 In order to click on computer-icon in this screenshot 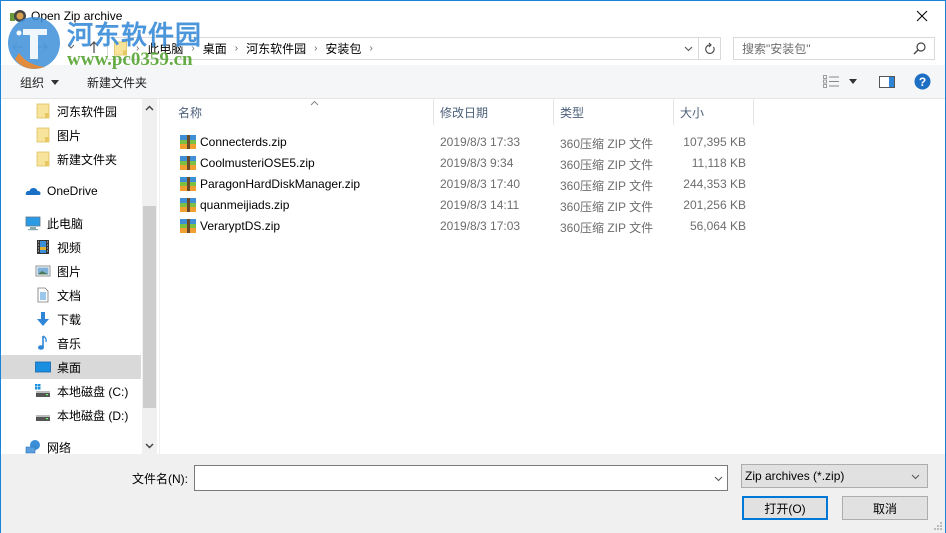, I will do `click(33, 223)`.